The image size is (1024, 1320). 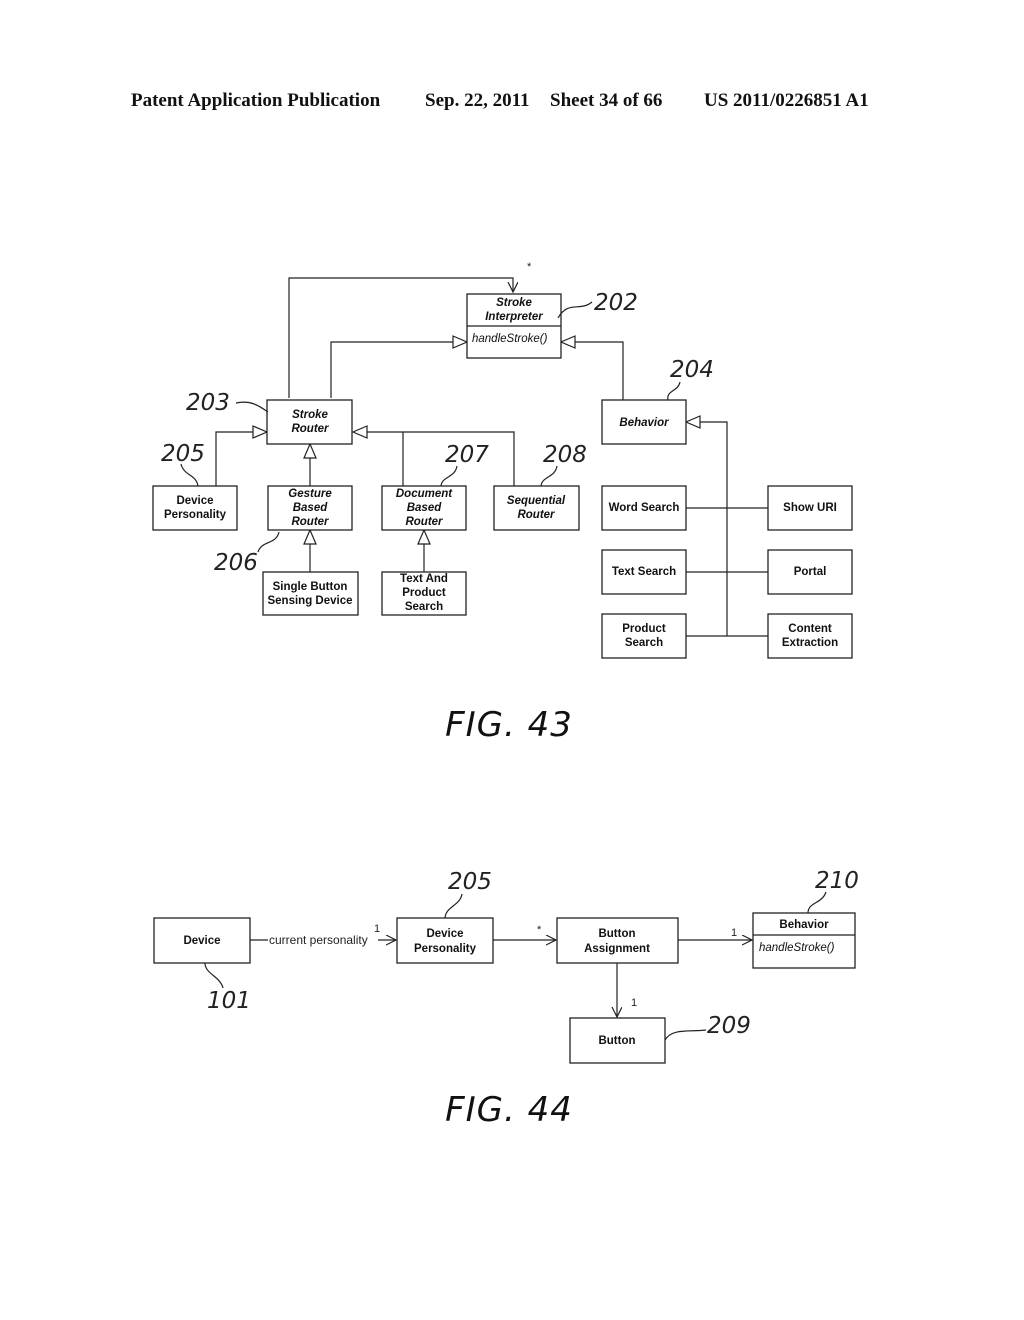 What do you see at coordinates (310, 494) in the screenshot?
I see `svg-text: Gesture` at bounding box center [310, 494].